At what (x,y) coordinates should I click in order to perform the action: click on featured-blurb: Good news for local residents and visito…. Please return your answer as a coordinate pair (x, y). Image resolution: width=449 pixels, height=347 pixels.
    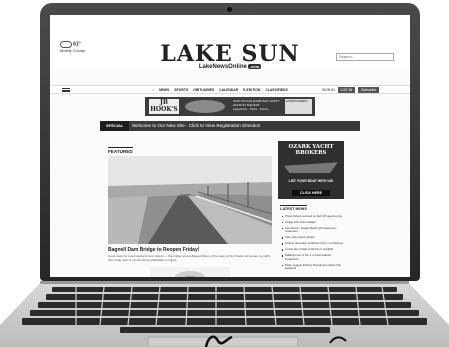
    Looking at the image, I should click on (189, 258).